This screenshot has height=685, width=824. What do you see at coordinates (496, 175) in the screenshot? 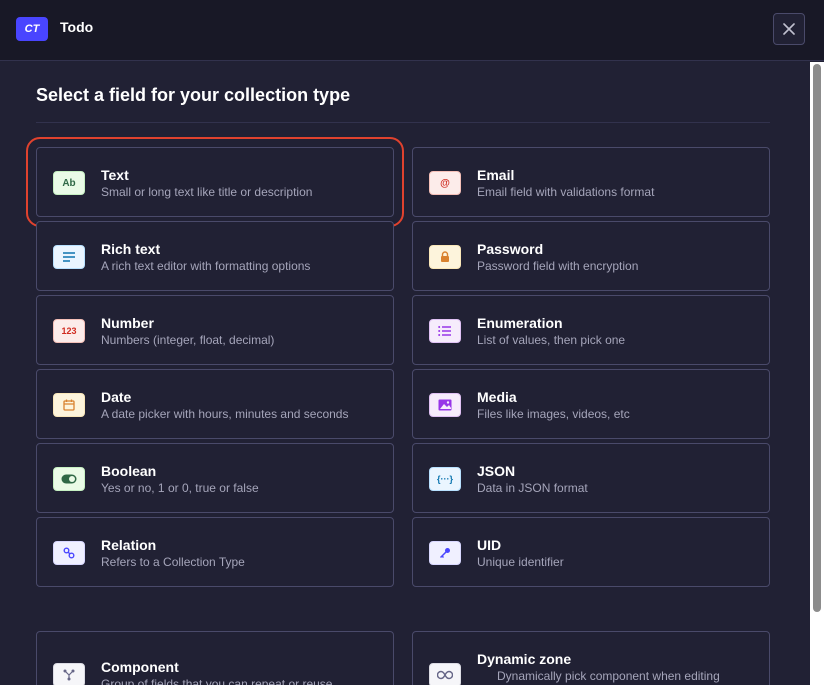
I see `field-title: Email` at bounding box center [496, 175].